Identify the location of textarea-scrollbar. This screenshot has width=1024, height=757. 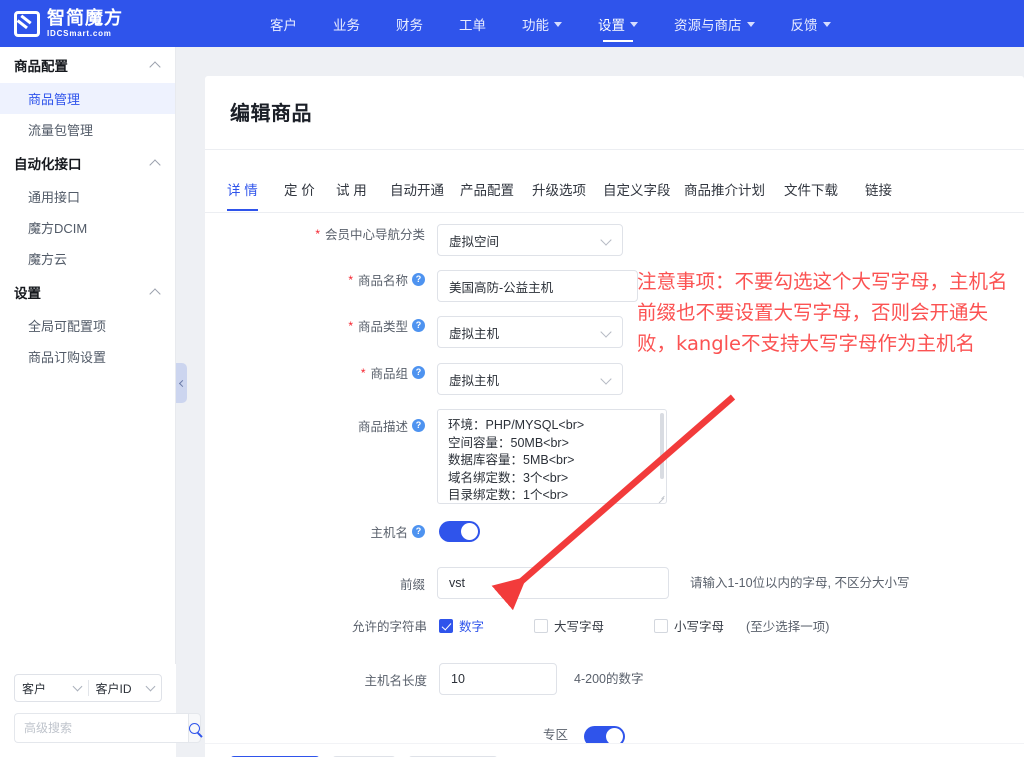
(662, 446).